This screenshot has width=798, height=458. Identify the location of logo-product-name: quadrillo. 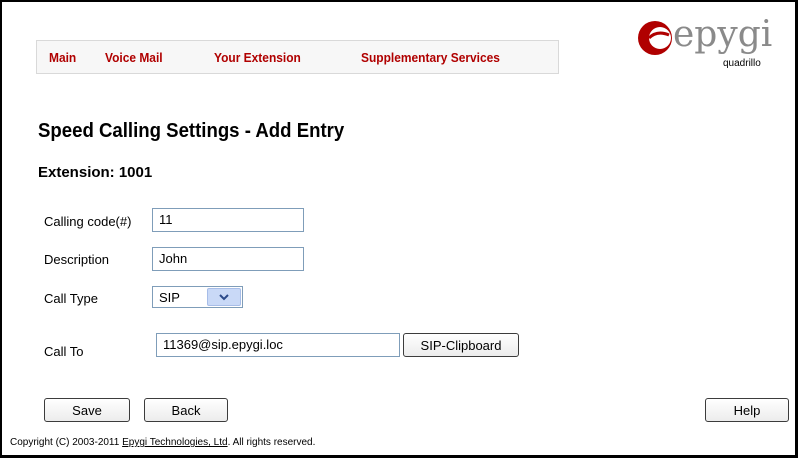
(742, 63).